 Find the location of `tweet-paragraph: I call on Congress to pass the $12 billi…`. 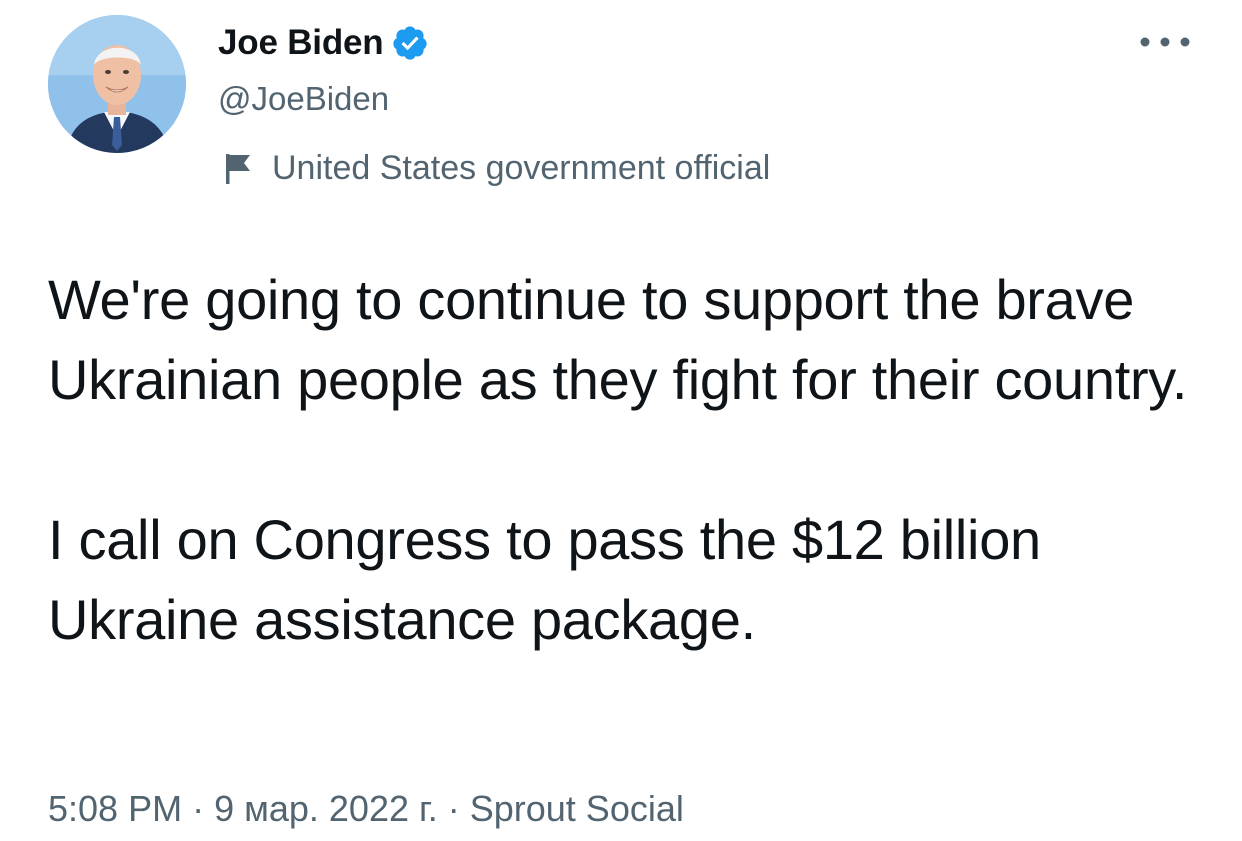

tweet-paragraph: I call on Congress to pass the $12 billi… is located at coordinates (544, 579).